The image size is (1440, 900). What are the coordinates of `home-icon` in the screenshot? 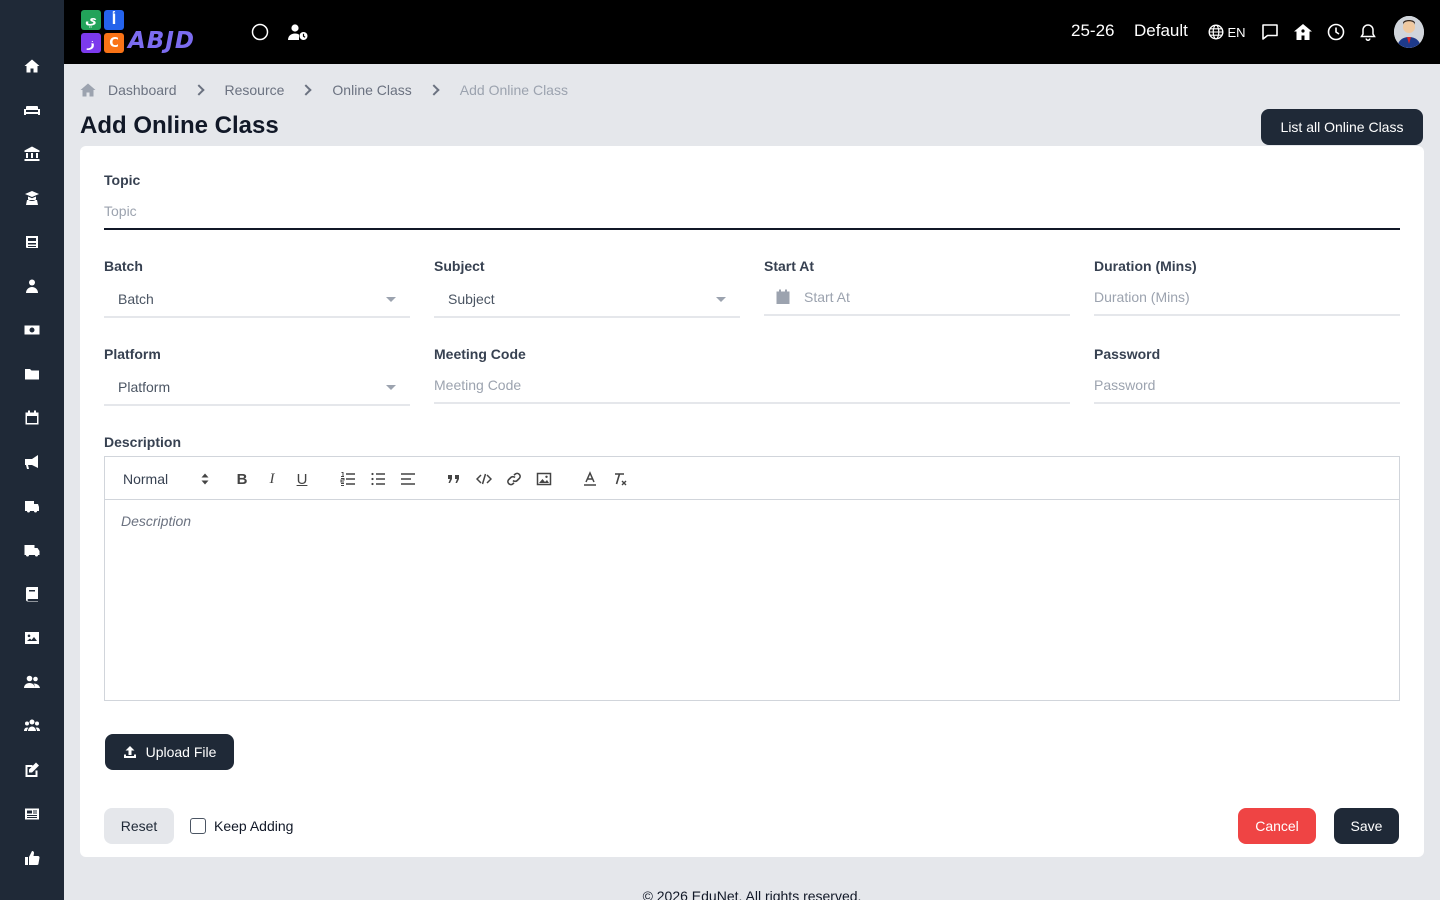 It's located at (88, 90).